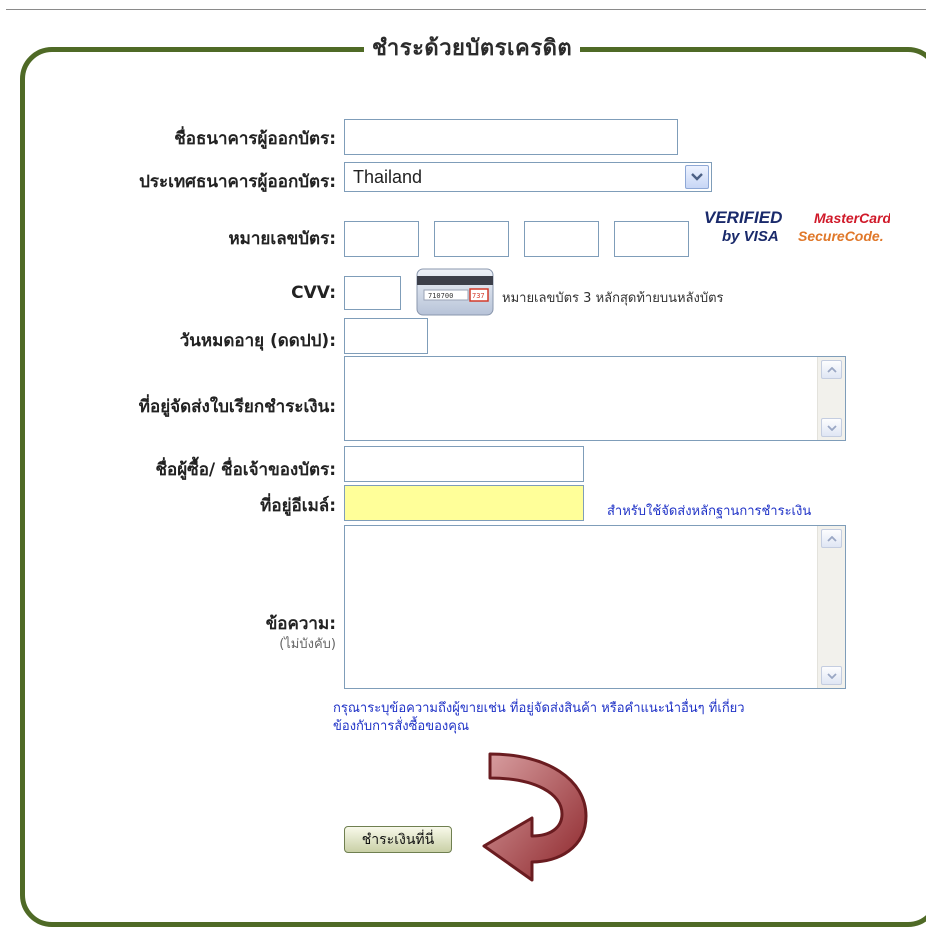  I want to click on card-number-label: หมายเลขบัตร:, so click(282, 239).